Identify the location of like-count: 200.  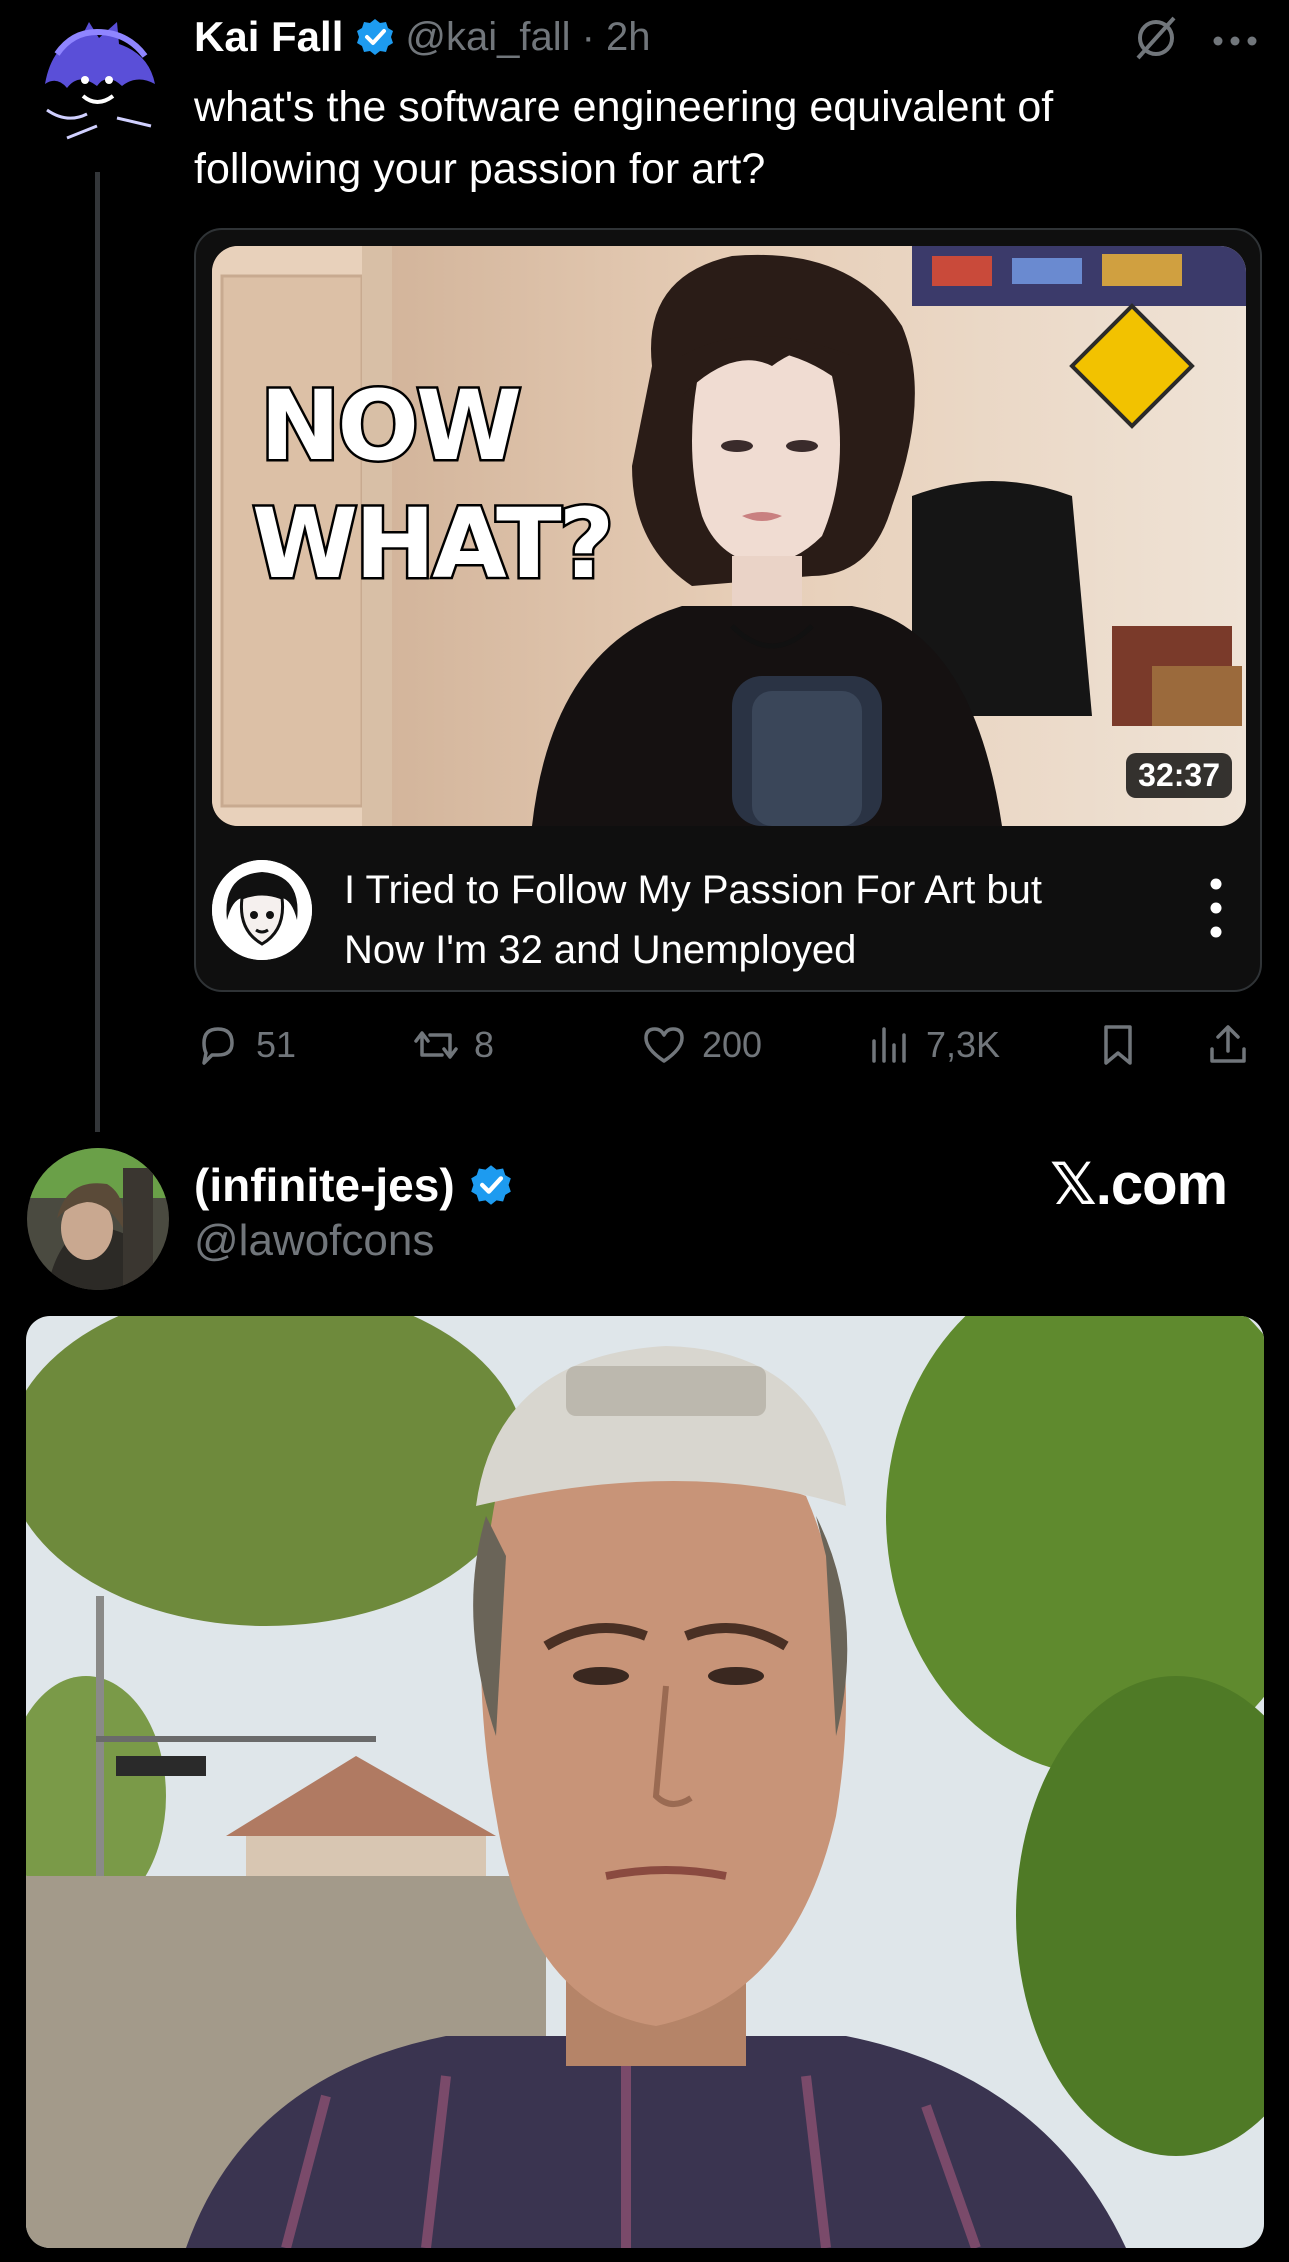
(732, 1044).